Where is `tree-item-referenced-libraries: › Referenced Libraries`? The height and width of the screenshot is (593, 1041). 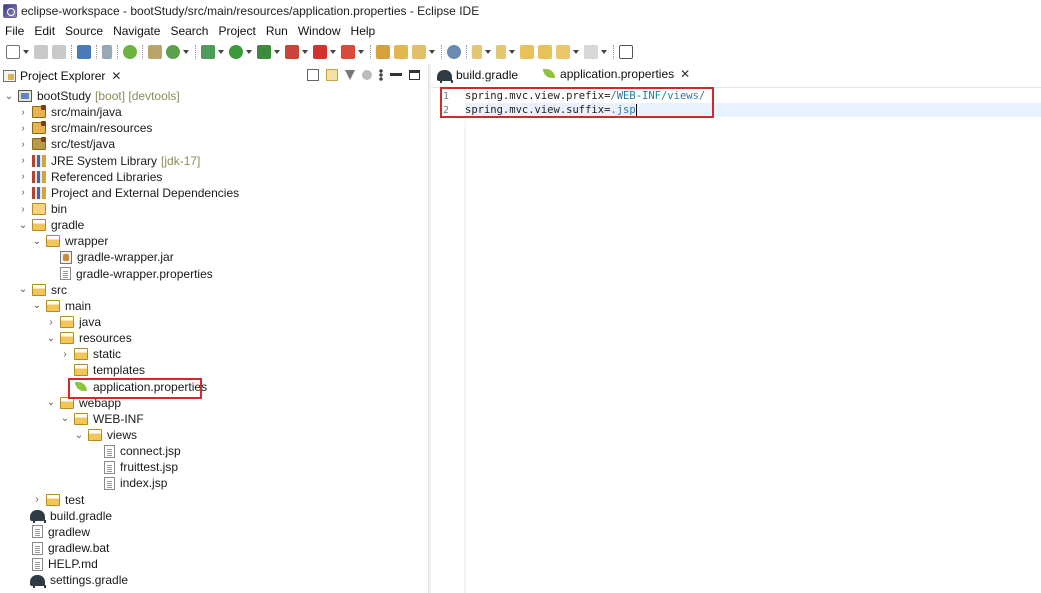
tree-item-referenced-libraries: › Referenced Libraries is located at coordinates (214, 177).